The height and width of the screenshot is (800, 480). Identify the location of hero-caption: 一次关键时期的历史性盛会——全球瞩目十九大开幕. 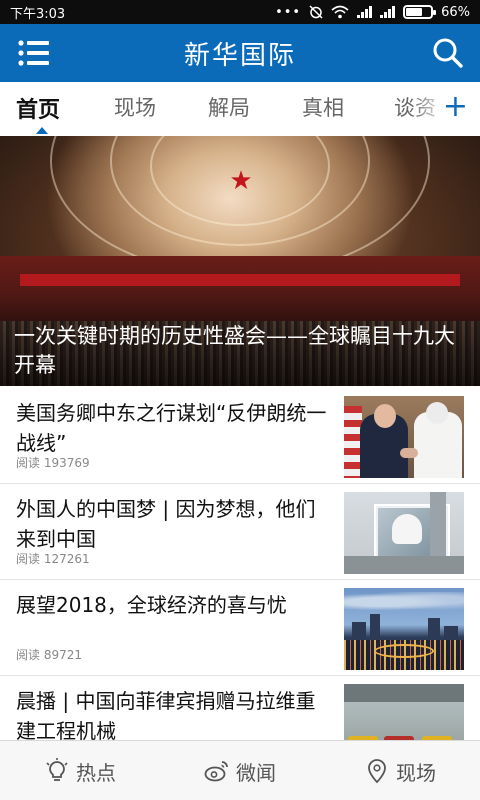
(234, 350).